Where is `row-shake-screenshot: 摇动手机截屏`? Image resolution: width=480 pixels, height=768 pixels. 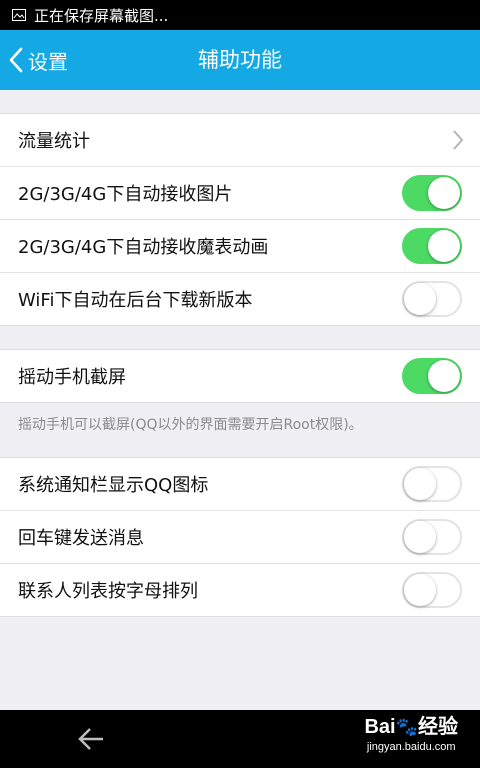 row-shake-screenshot: 摇动手机截屏 is located at coordinates (240, 376).